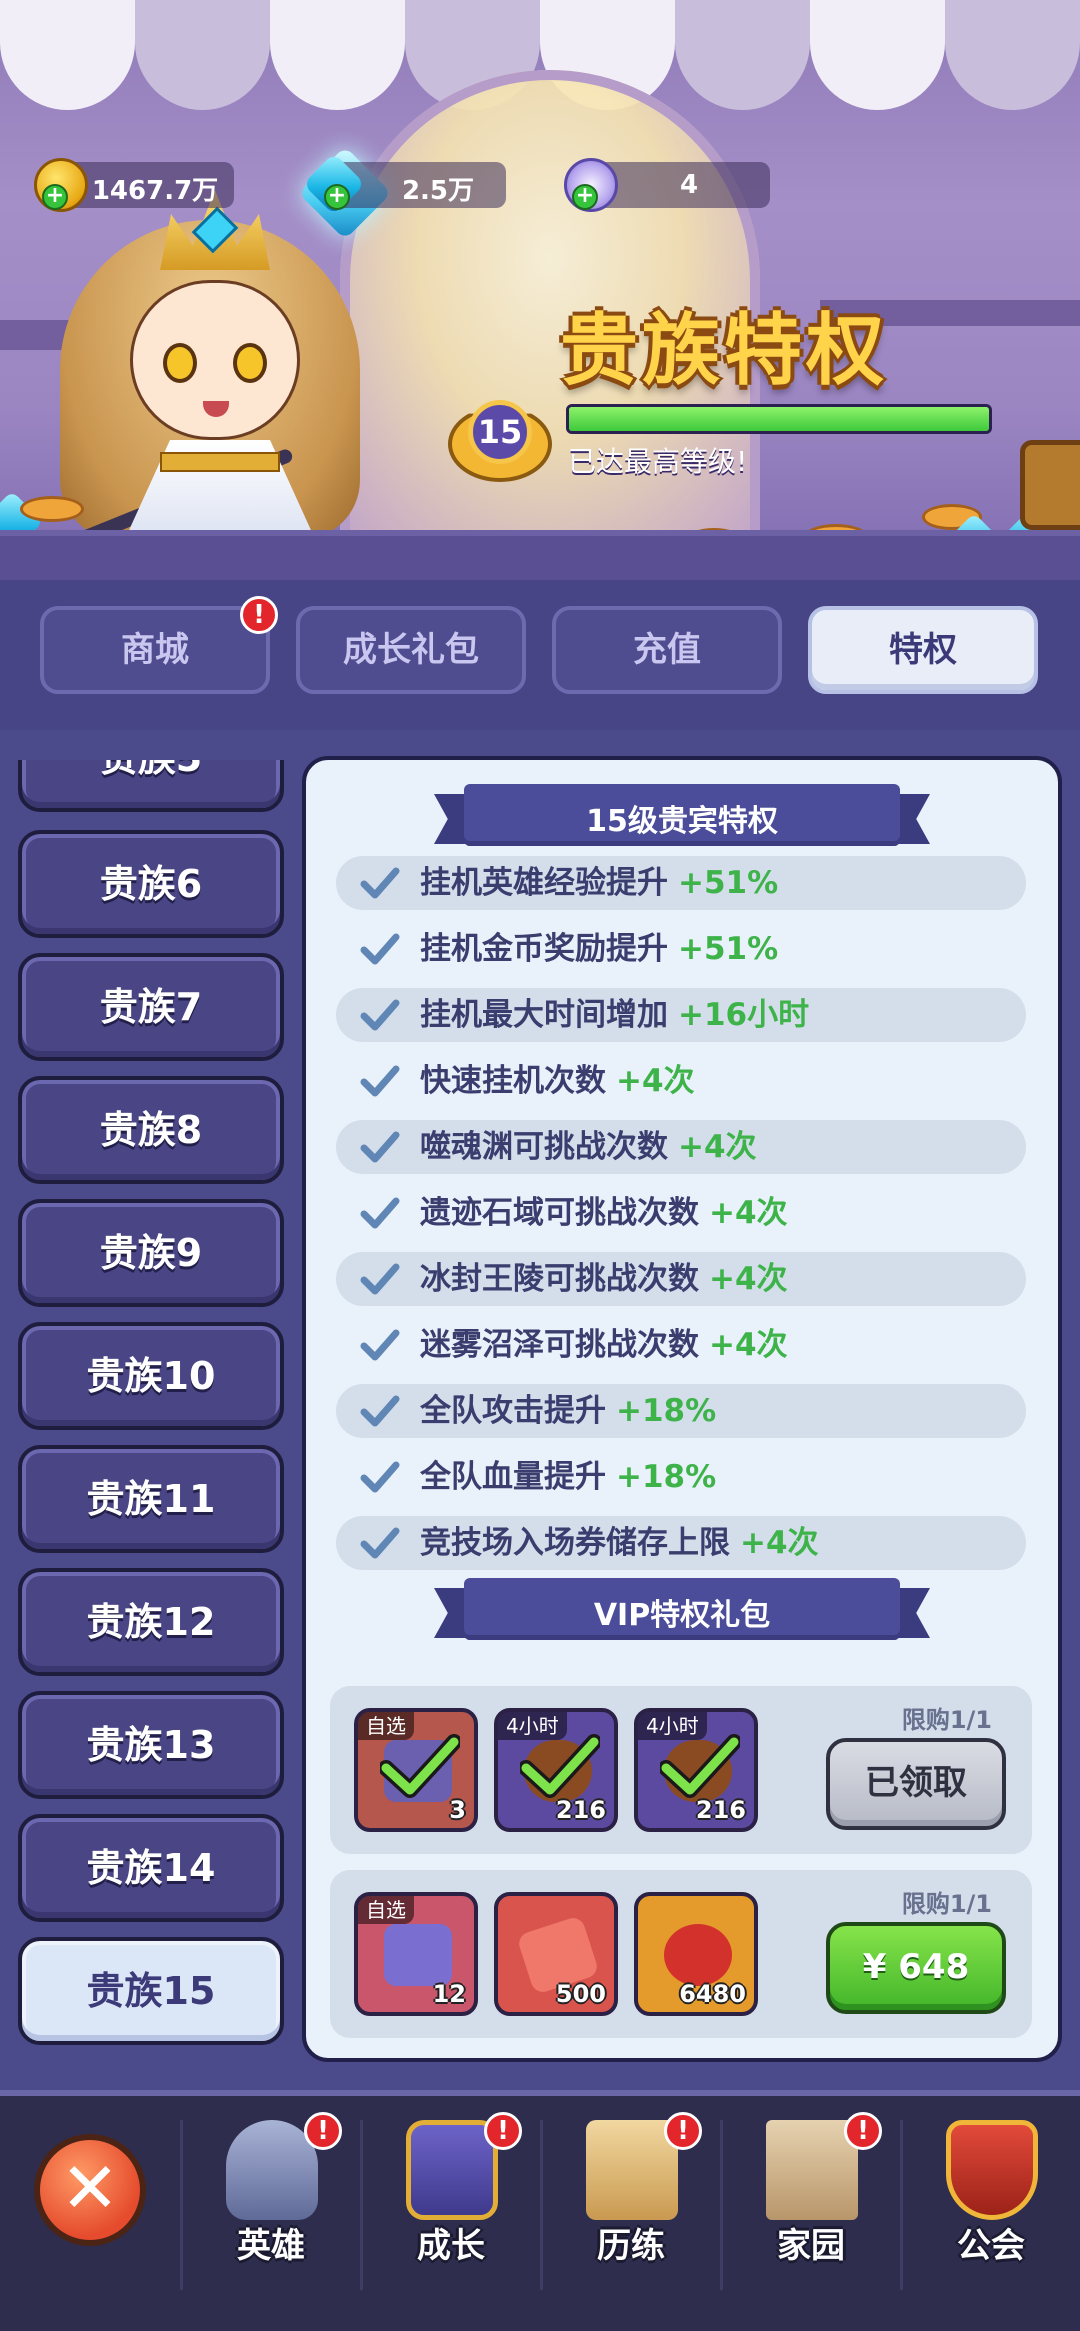 The image size is (1080, 2331). Describe the element at coordinates (631, 2246) in the screenshot. I see `nav-label: 历练` at that location.